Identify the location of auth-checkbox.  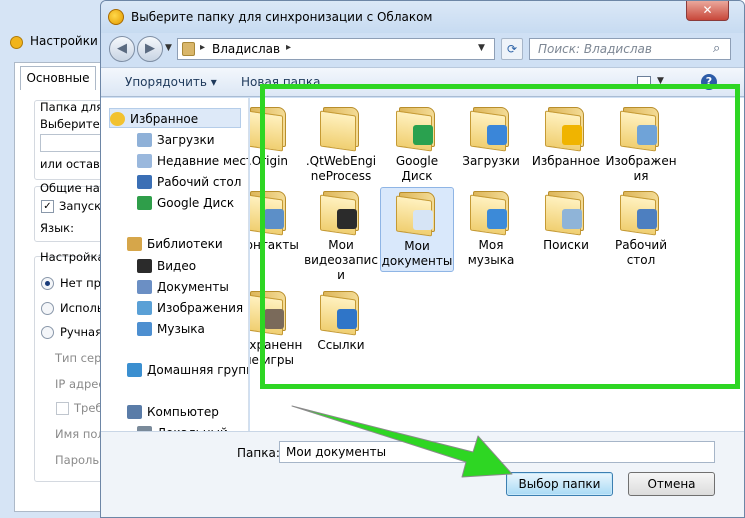
(62, 408).